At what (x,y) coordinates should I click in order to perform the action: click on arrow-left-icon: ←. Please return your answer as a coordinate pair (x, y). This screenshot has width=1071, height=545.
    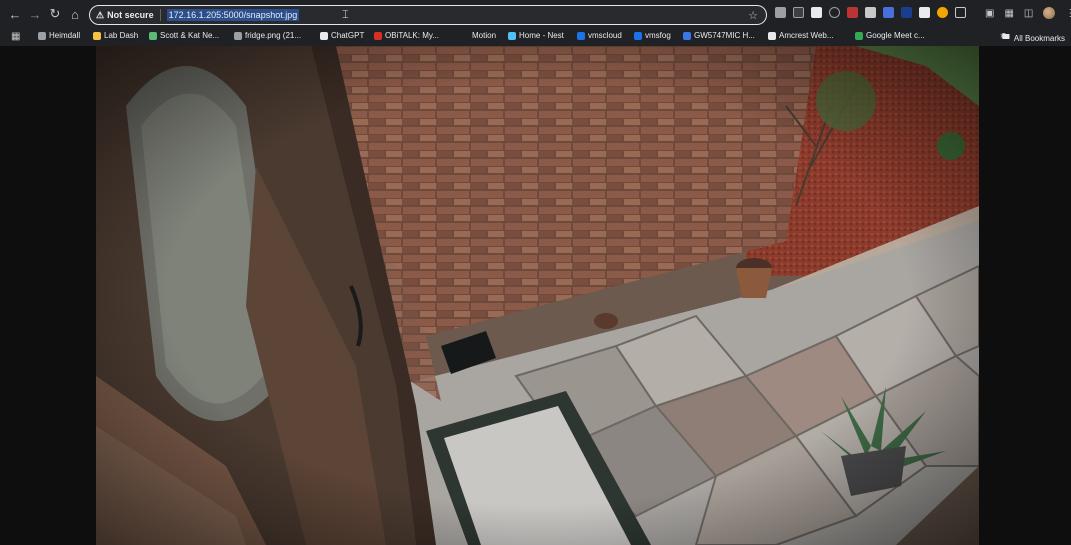
    Looking at the image, I should click on (15, 14).